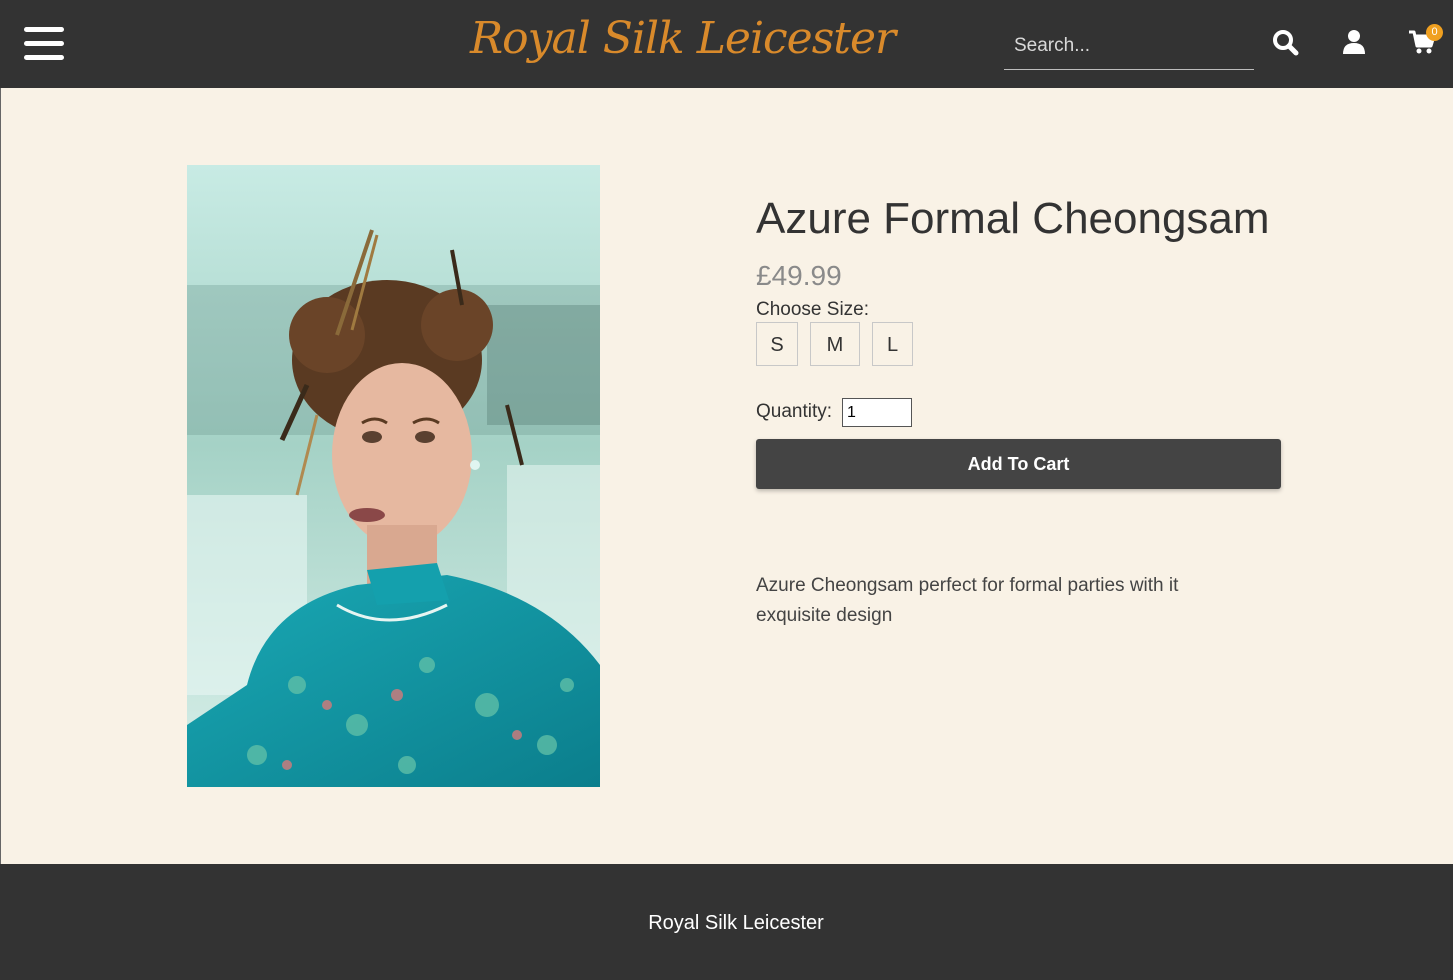 Image resolution: width=1453 pixels, height=980 pixels. Describe the element at coordinates (877, 412) in the screenshot. I see `quantity-input` at that location.